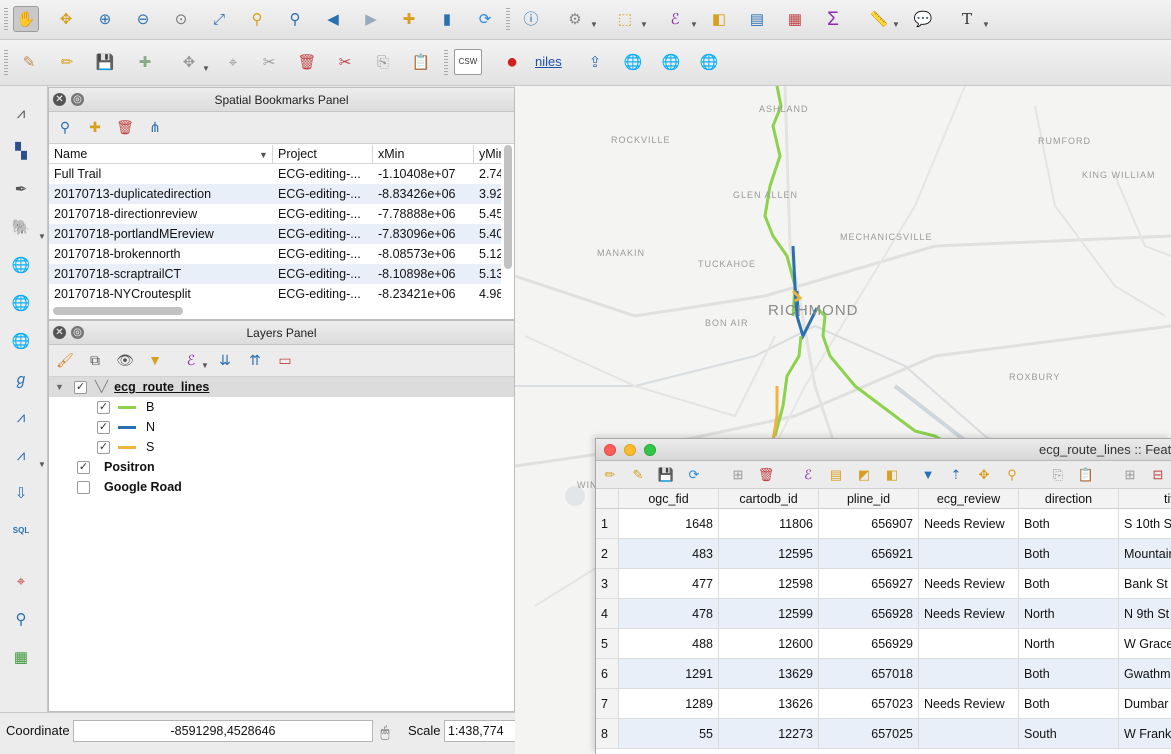  Describe the element at coordinates (189, 62) in the screenshot. I see `move-feature-icon: ✥` at that location.